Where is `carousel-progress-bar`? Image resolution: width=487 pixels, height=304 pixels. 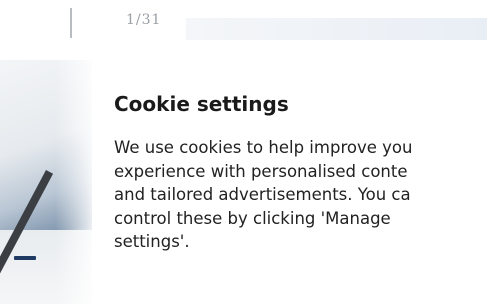 carousel-progress-bar is located at coordinates (336, 29).